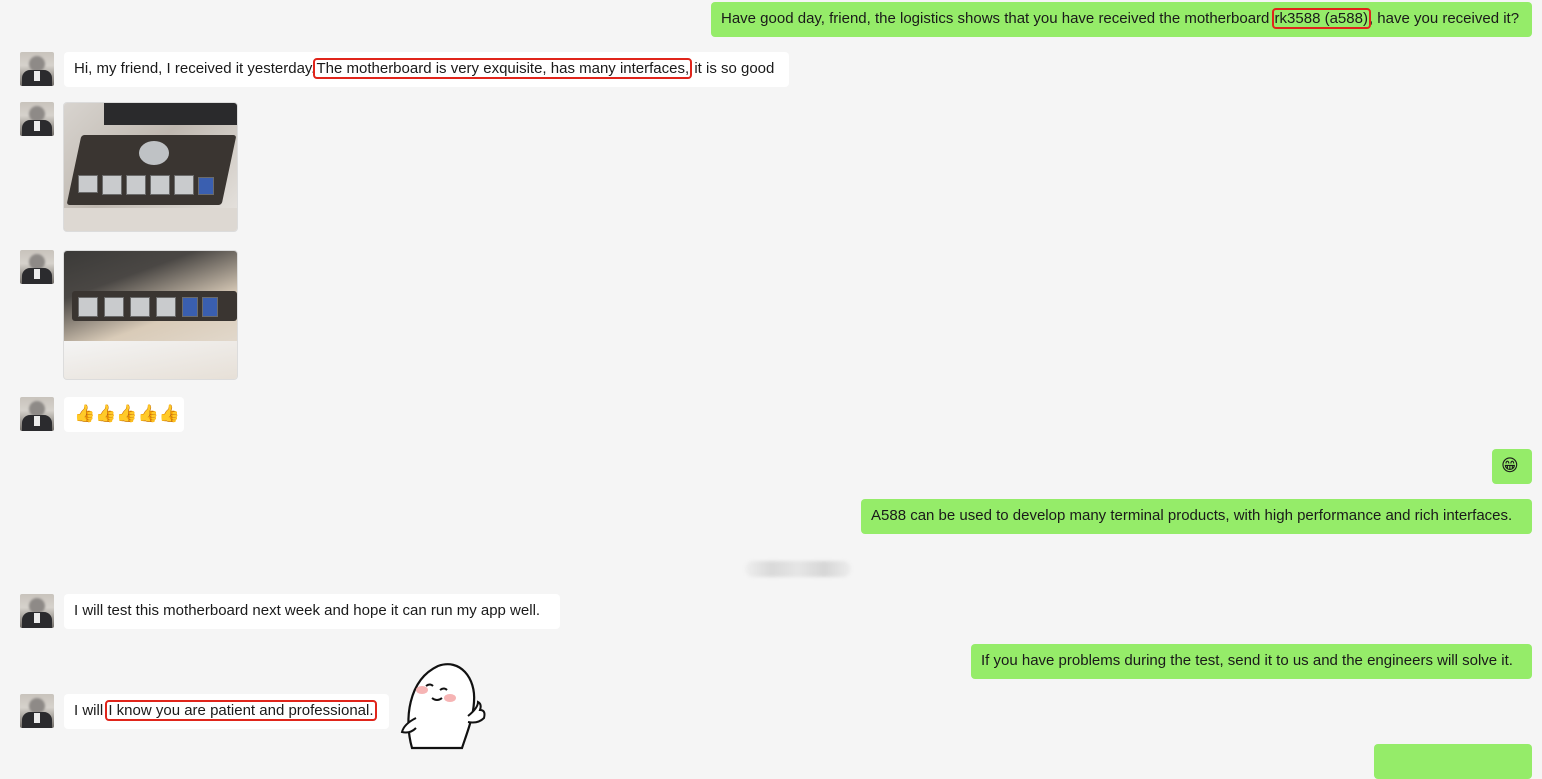  Describe the element at coordinates (150, 315) in the screenshot. I see `motherboard-photo-side` at that location.